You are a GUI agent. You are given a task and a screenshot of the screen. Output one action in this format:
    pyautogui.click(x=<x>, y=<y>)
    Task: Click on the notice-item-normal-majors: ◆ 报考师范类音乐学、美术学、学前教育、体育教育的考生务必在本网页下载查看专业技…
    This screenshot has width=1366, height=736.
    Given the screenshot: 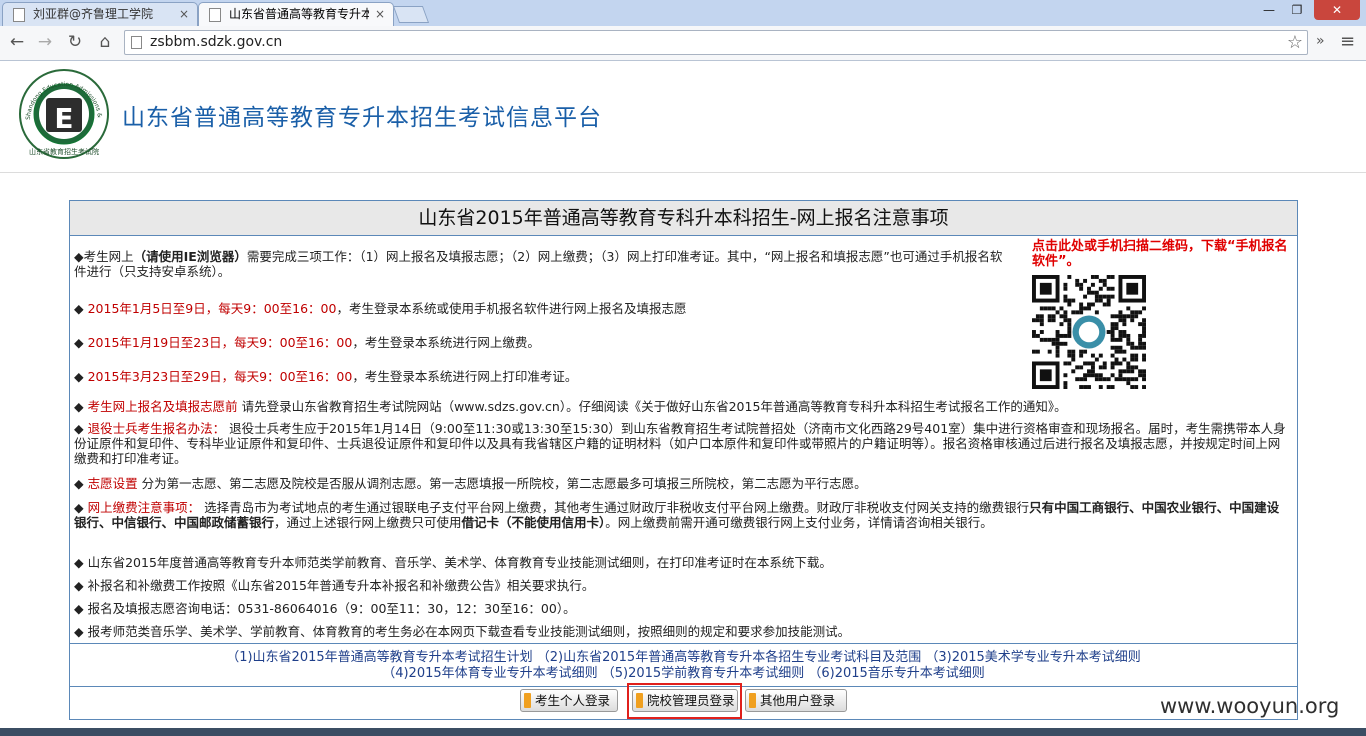 What is the action you would take?
    pyautogui.click(x=462, y=631)
    